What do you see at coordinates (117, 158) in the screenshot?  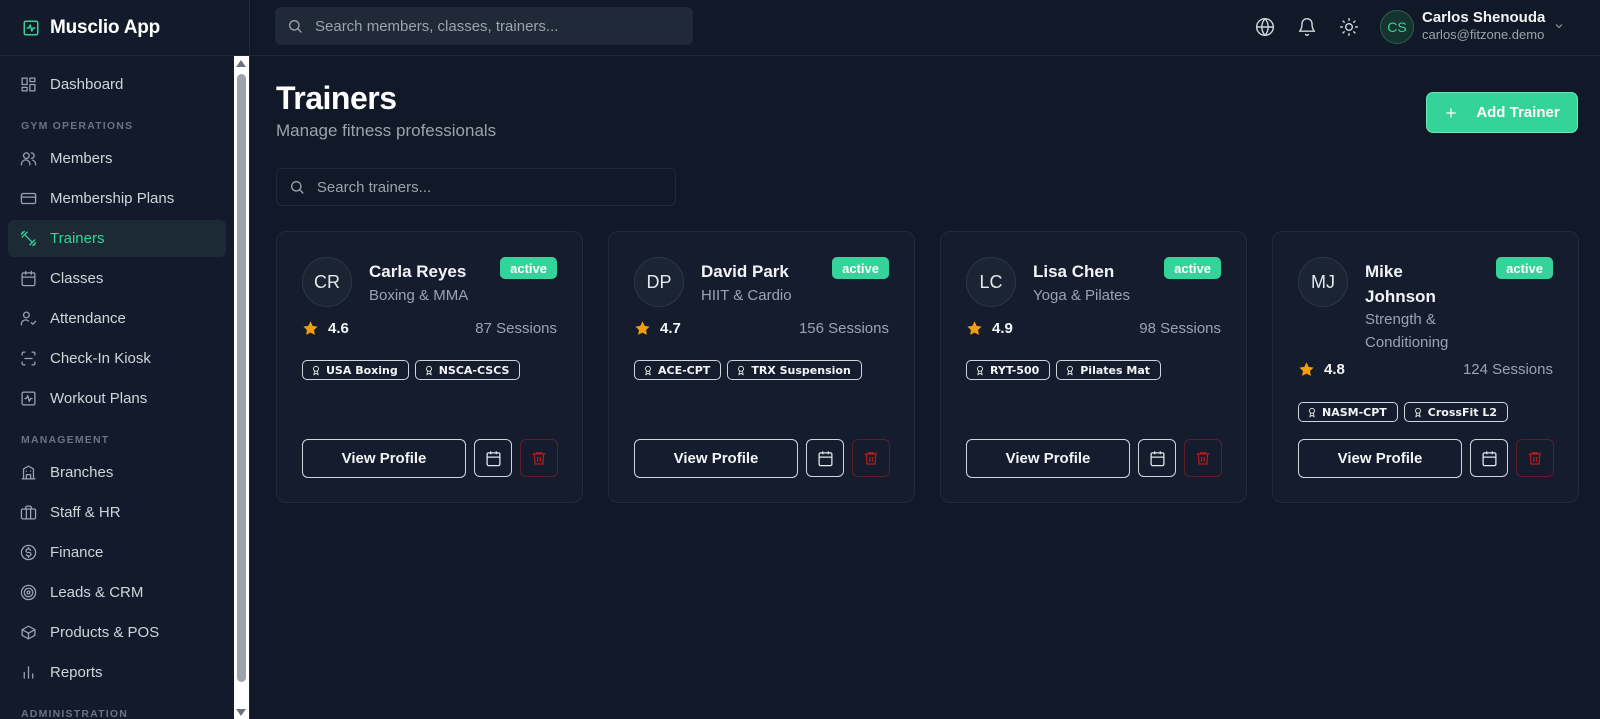 I see `sidebar-item-members: Members` at bounding box center [117, 158].